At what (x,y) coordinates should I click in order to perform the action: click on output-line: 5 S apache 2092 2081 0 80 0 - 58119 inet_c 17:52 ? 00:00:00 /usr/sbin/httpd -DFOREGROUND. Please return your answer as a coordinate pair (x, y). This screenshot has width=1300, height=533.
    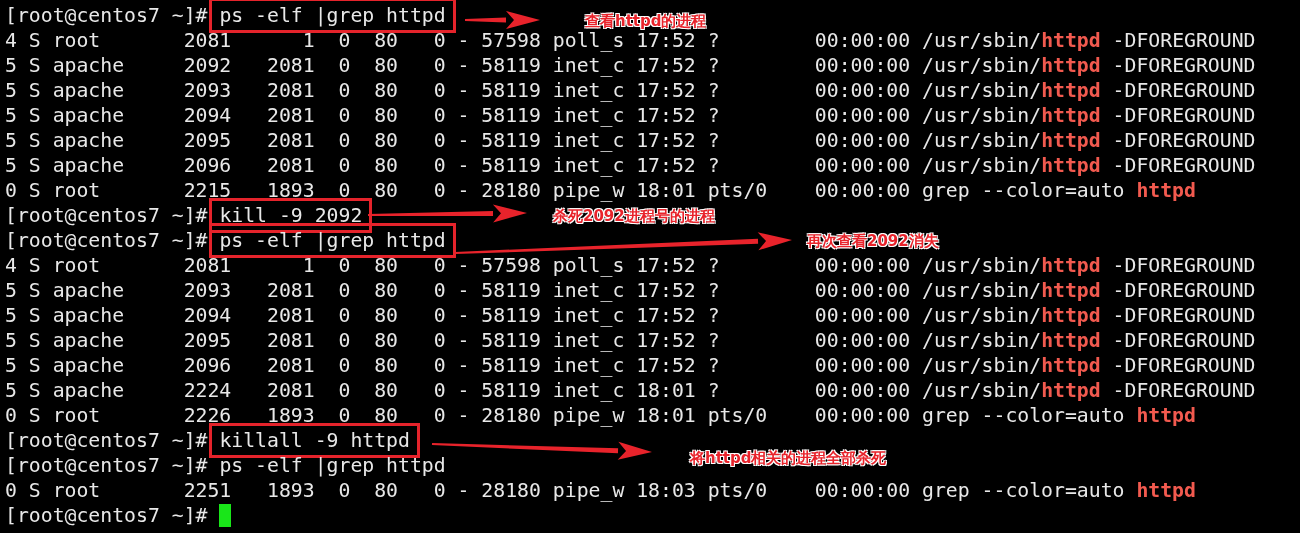
    Looking at the image, I should click on (630, 65).